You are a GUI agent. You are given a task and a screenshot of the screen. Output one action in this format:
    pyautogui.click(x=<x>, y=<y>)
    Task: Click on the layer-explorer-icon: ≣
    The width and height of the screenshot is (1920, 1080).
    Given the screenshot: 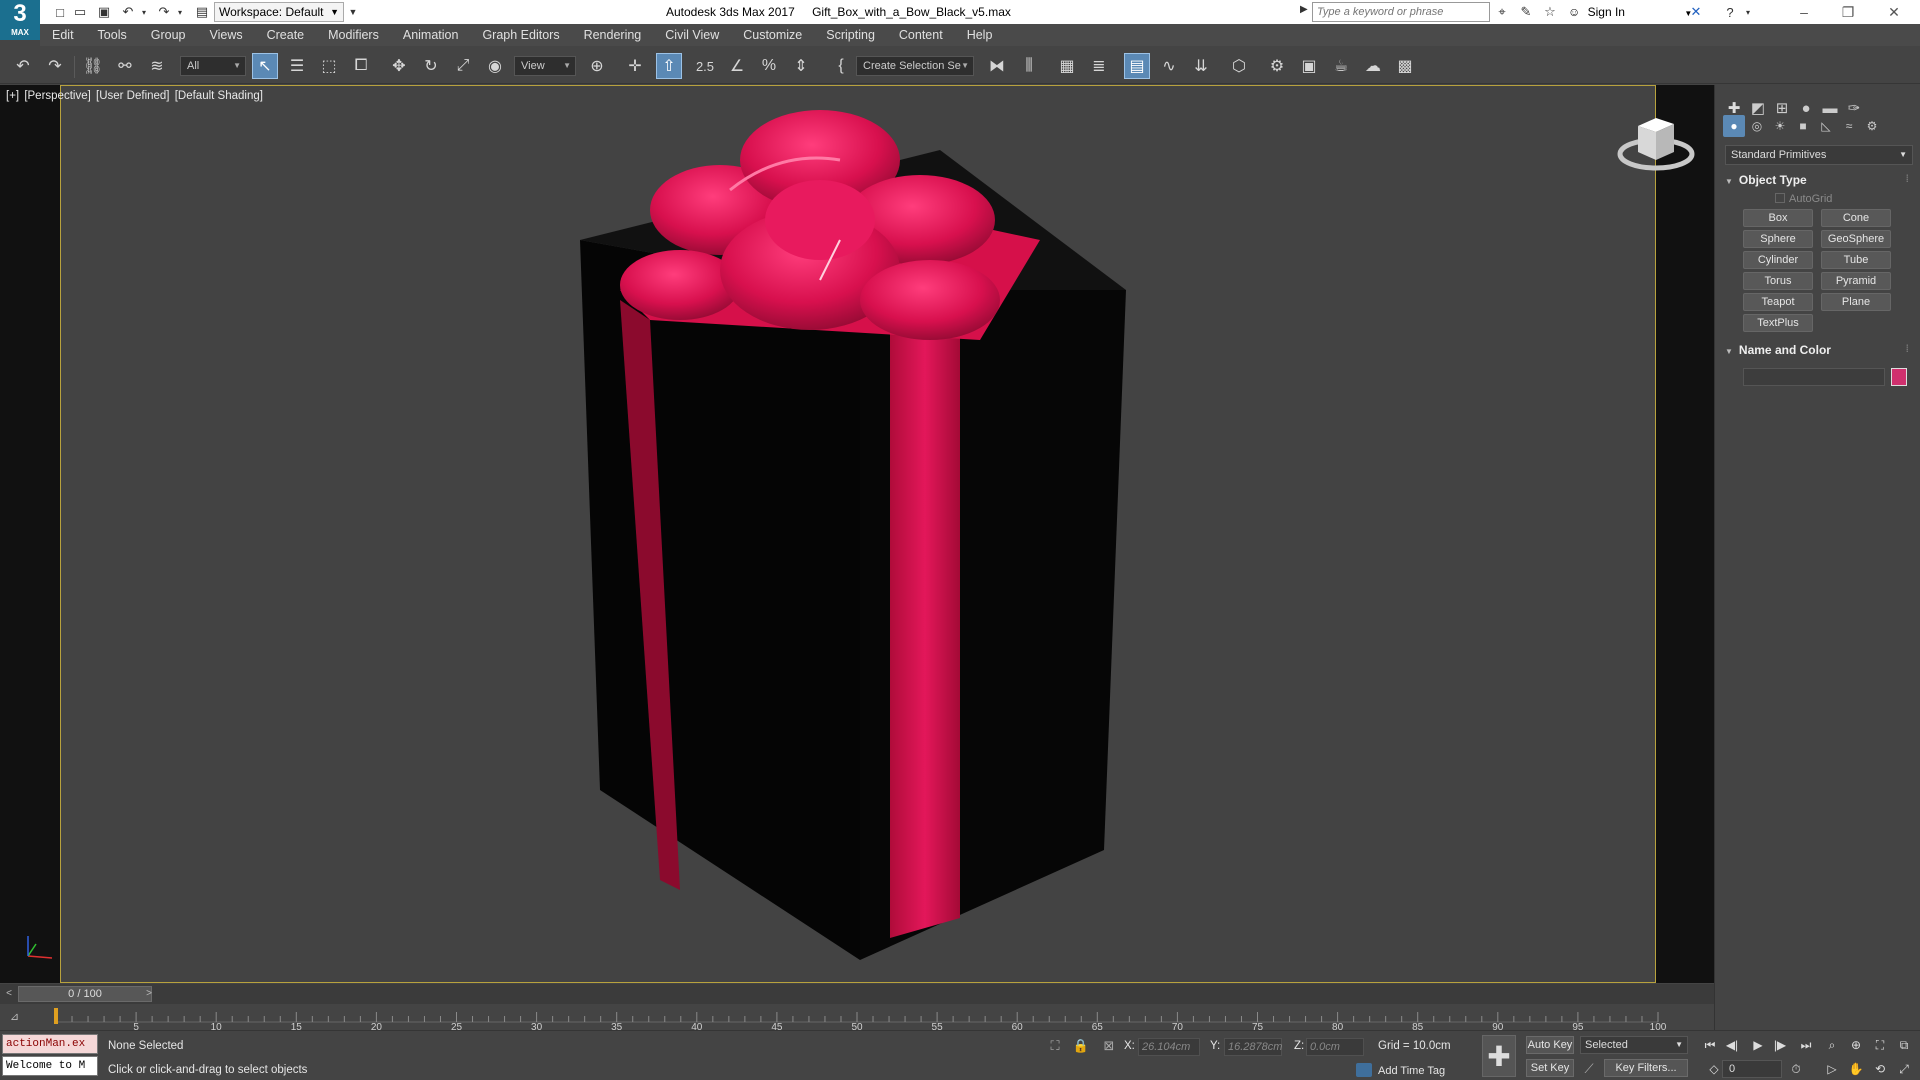 What is the action you would take?
    pyautogui.click(x=1099, y=66)
    